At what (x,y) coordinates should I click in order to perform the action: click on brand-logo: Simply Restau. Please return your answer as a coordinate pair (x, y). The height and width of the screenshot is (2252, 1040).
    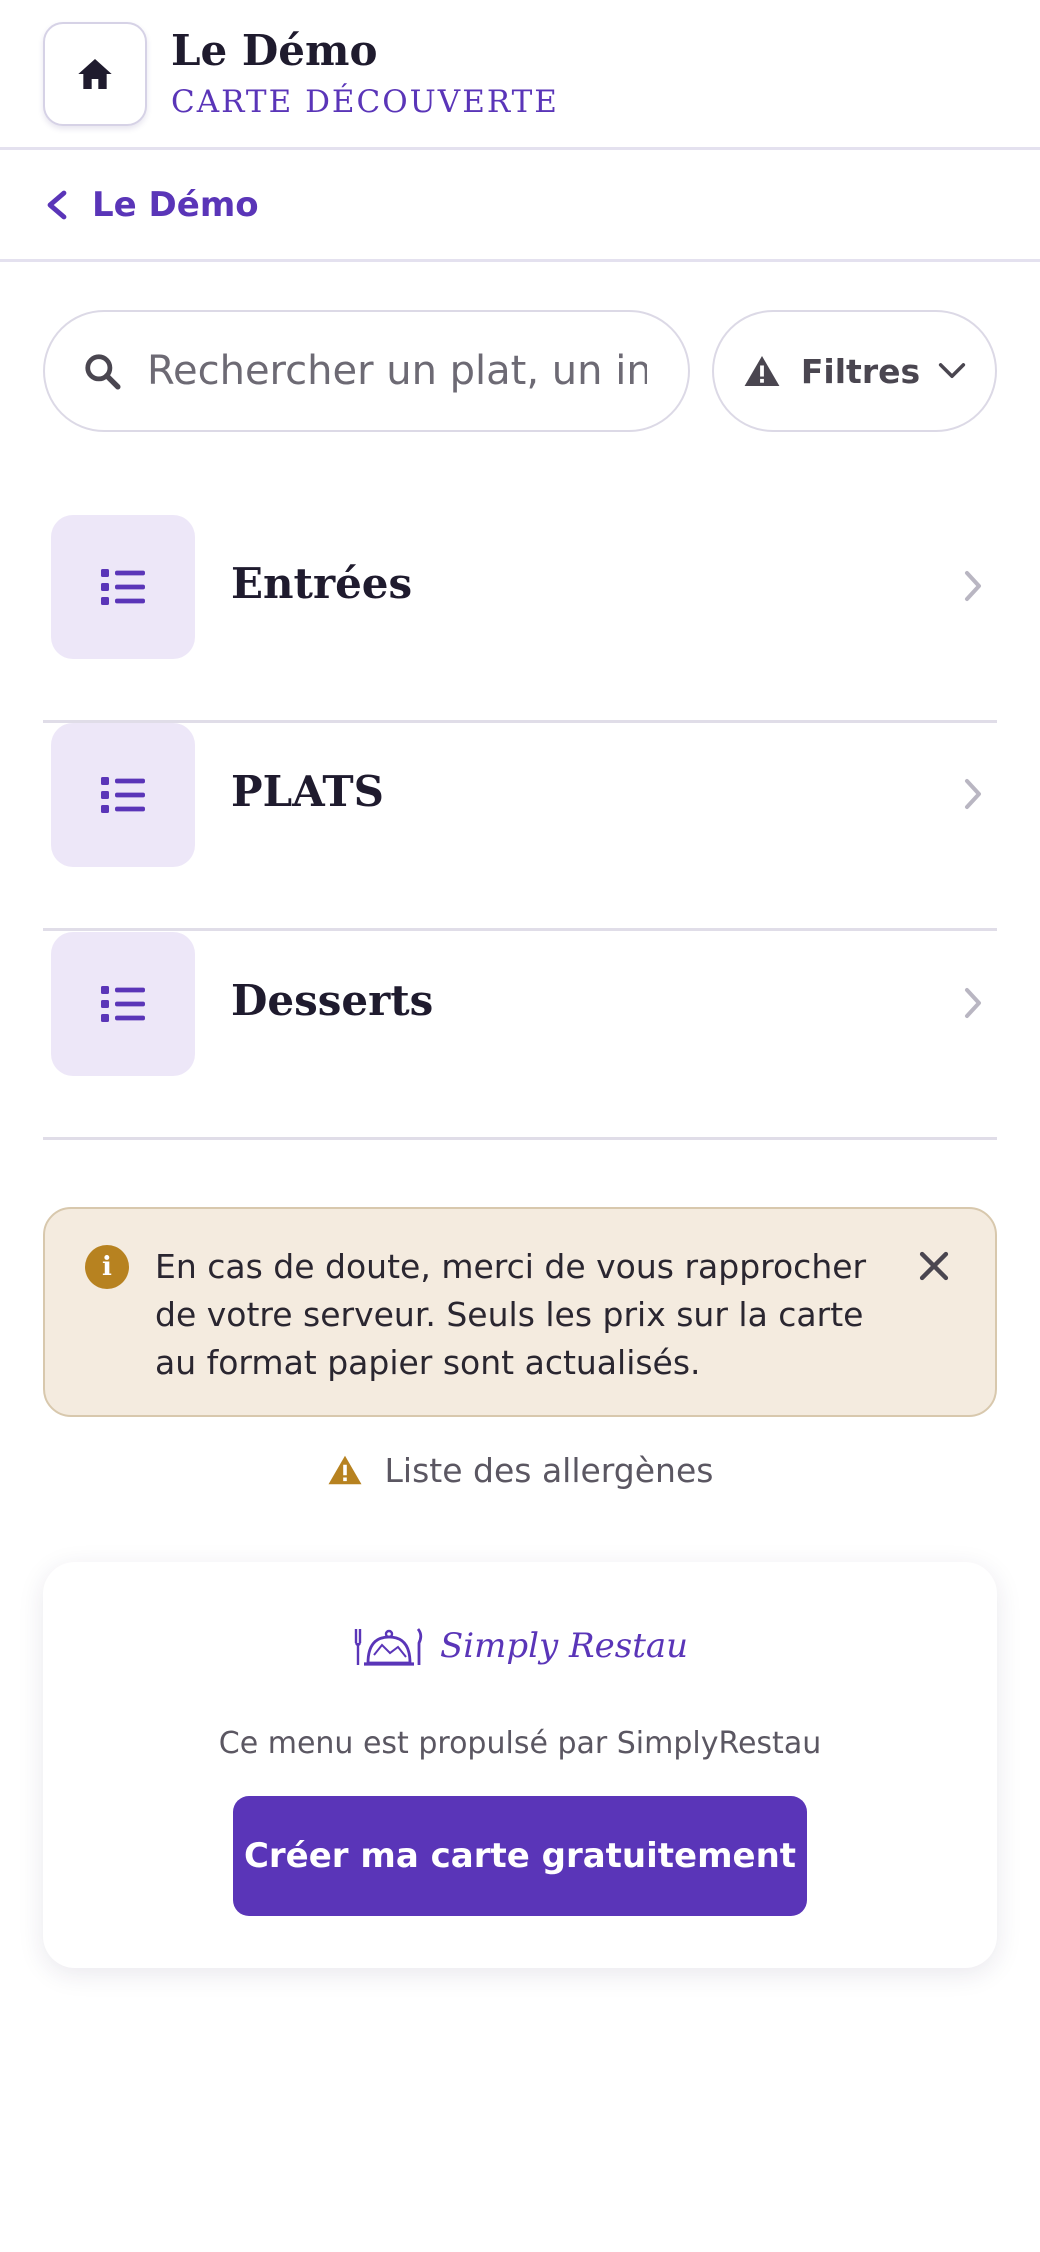
    Looking at the image, I should click on (520, 1646).